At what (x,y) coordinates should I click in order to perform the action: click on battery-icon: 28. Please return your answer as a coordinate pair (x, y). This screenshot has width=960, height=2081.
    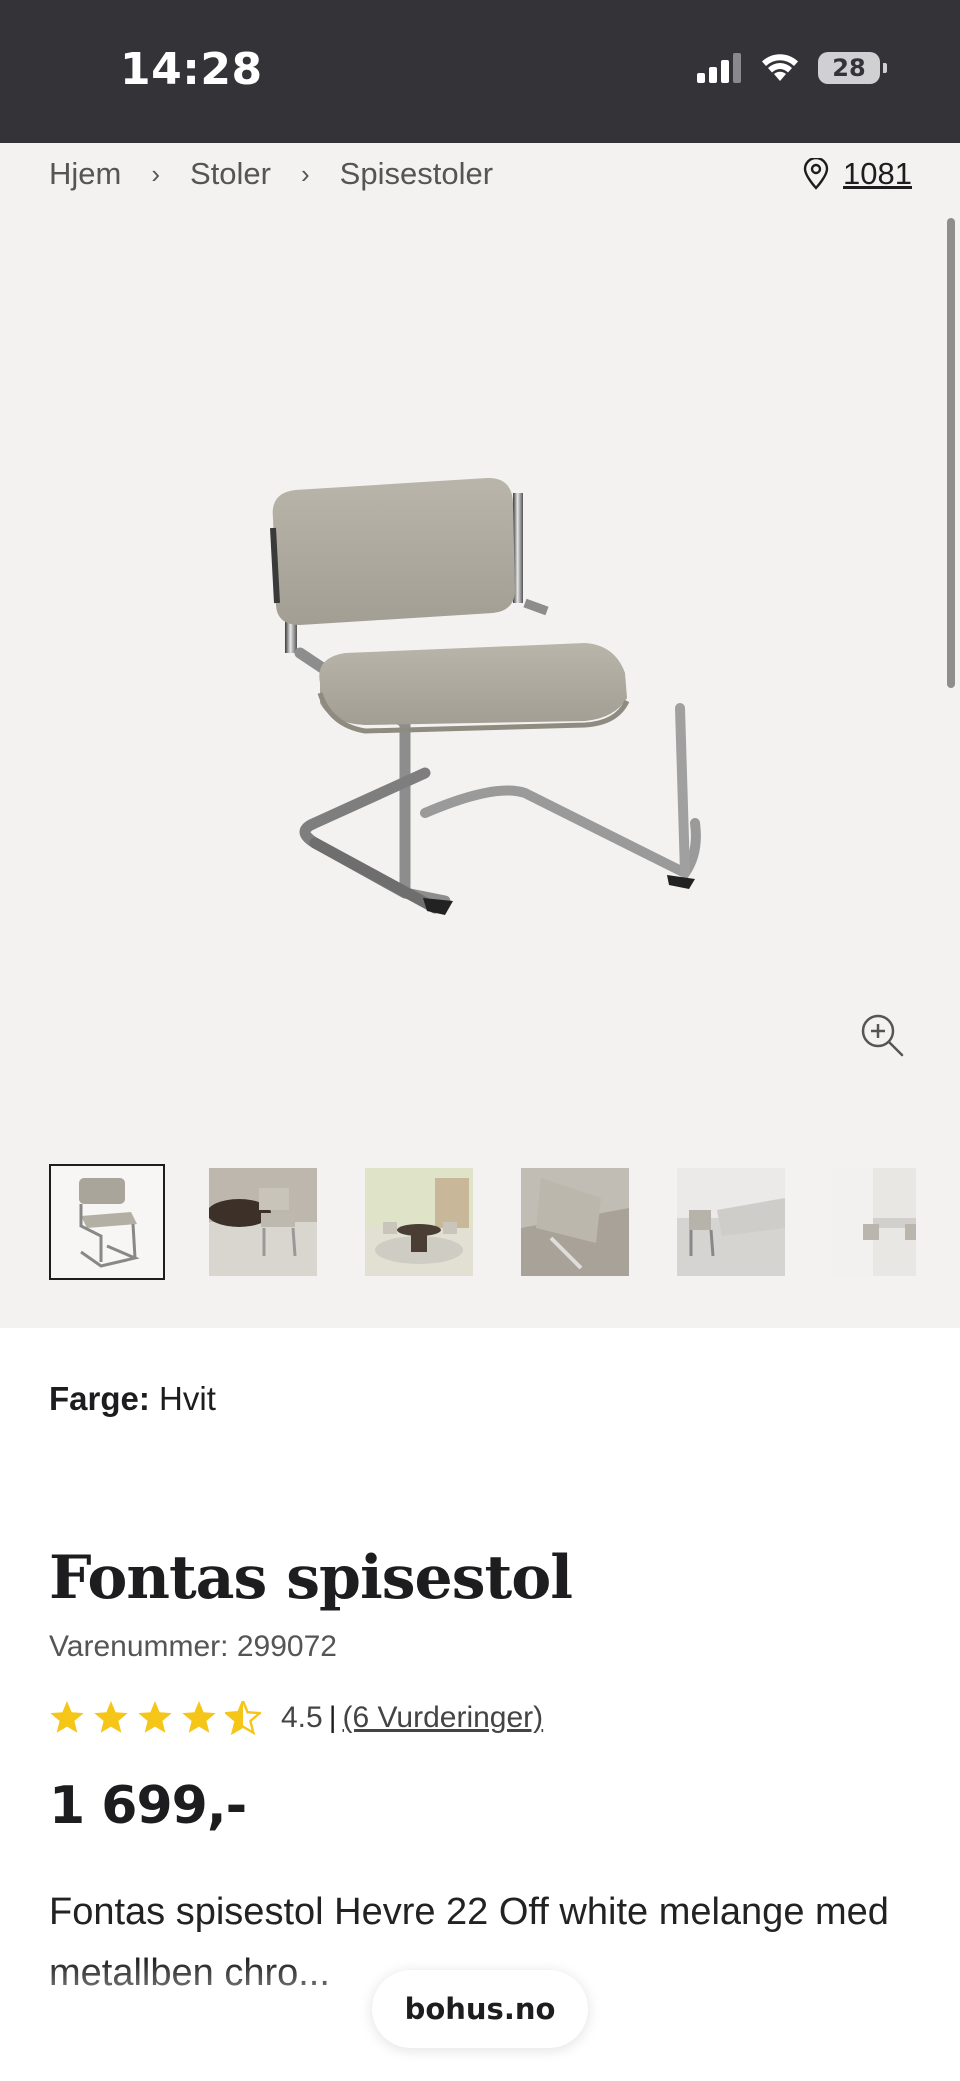
    Looking at the image, I should click on (852, 68).